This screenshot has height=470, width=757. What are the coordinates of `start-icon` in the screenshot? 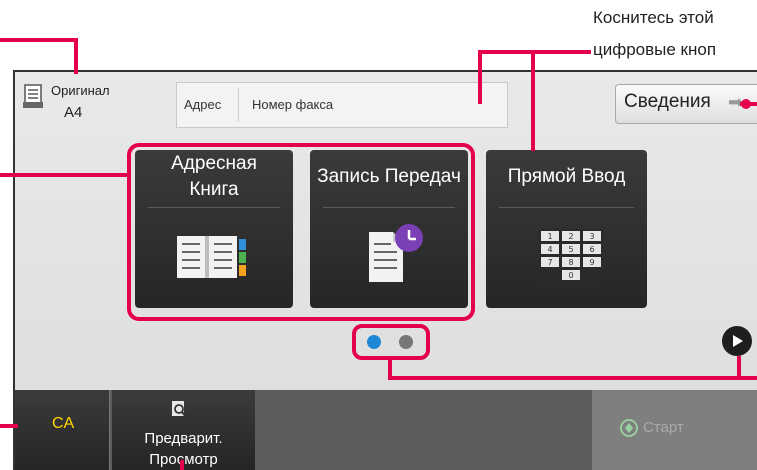 It's located at (629, 428).